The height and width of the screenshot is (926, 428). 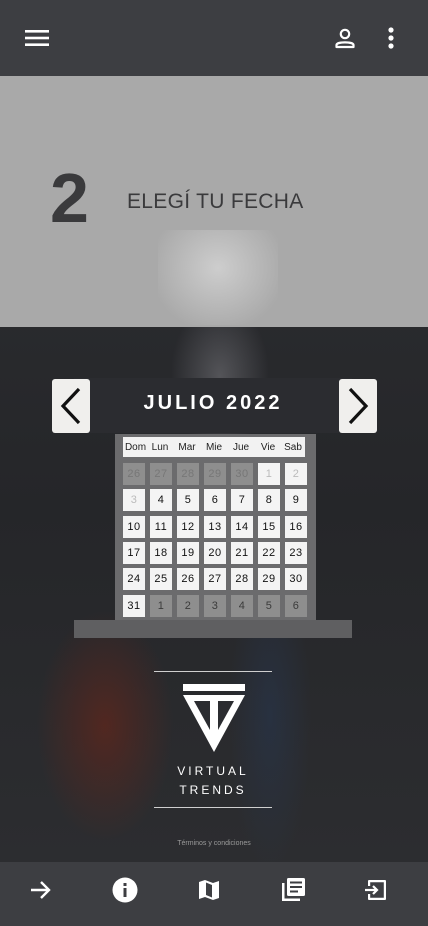 What do you see at coordinates (188, 553) in the screenshot?
I see `calendar-day: 19` at bounding box center [188, 553].